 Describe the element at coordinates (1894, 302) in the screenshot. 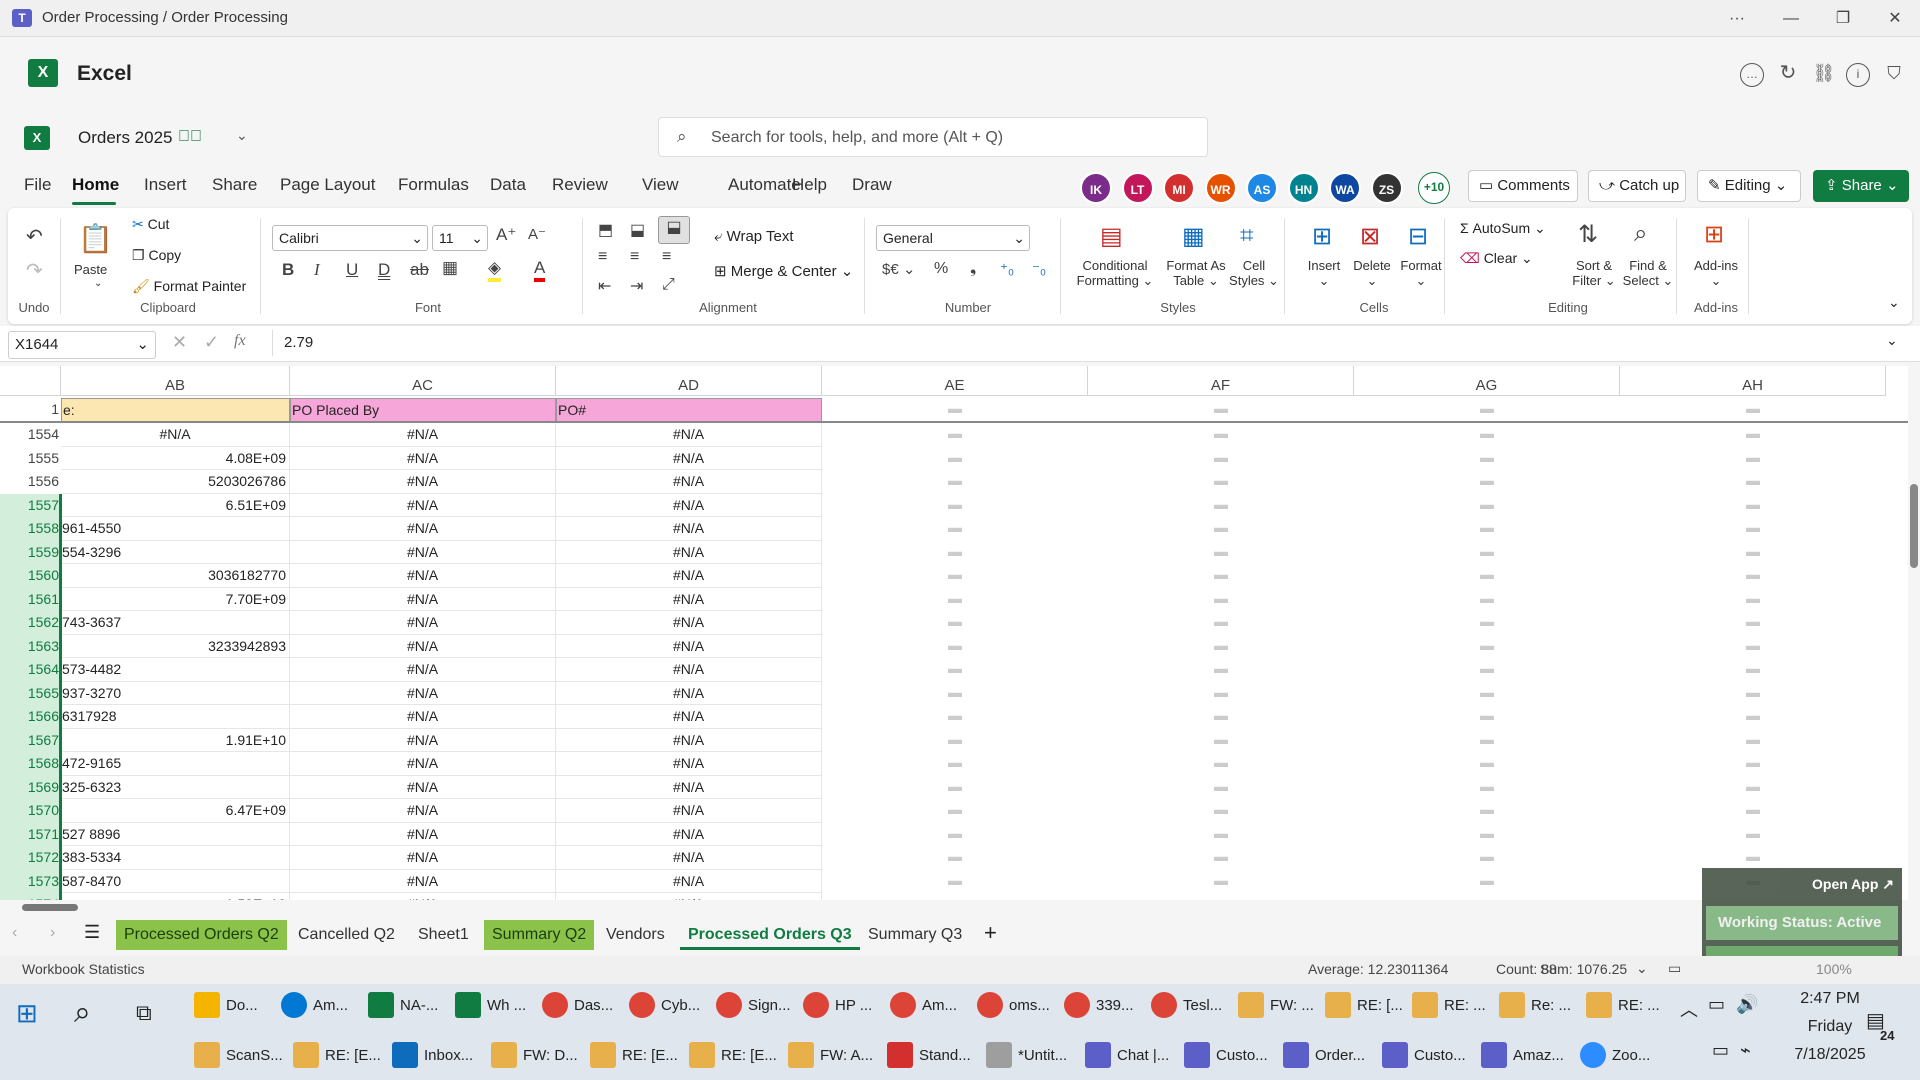

I see `ribbon-collapse-chevron-icon: ⌄` at that location.